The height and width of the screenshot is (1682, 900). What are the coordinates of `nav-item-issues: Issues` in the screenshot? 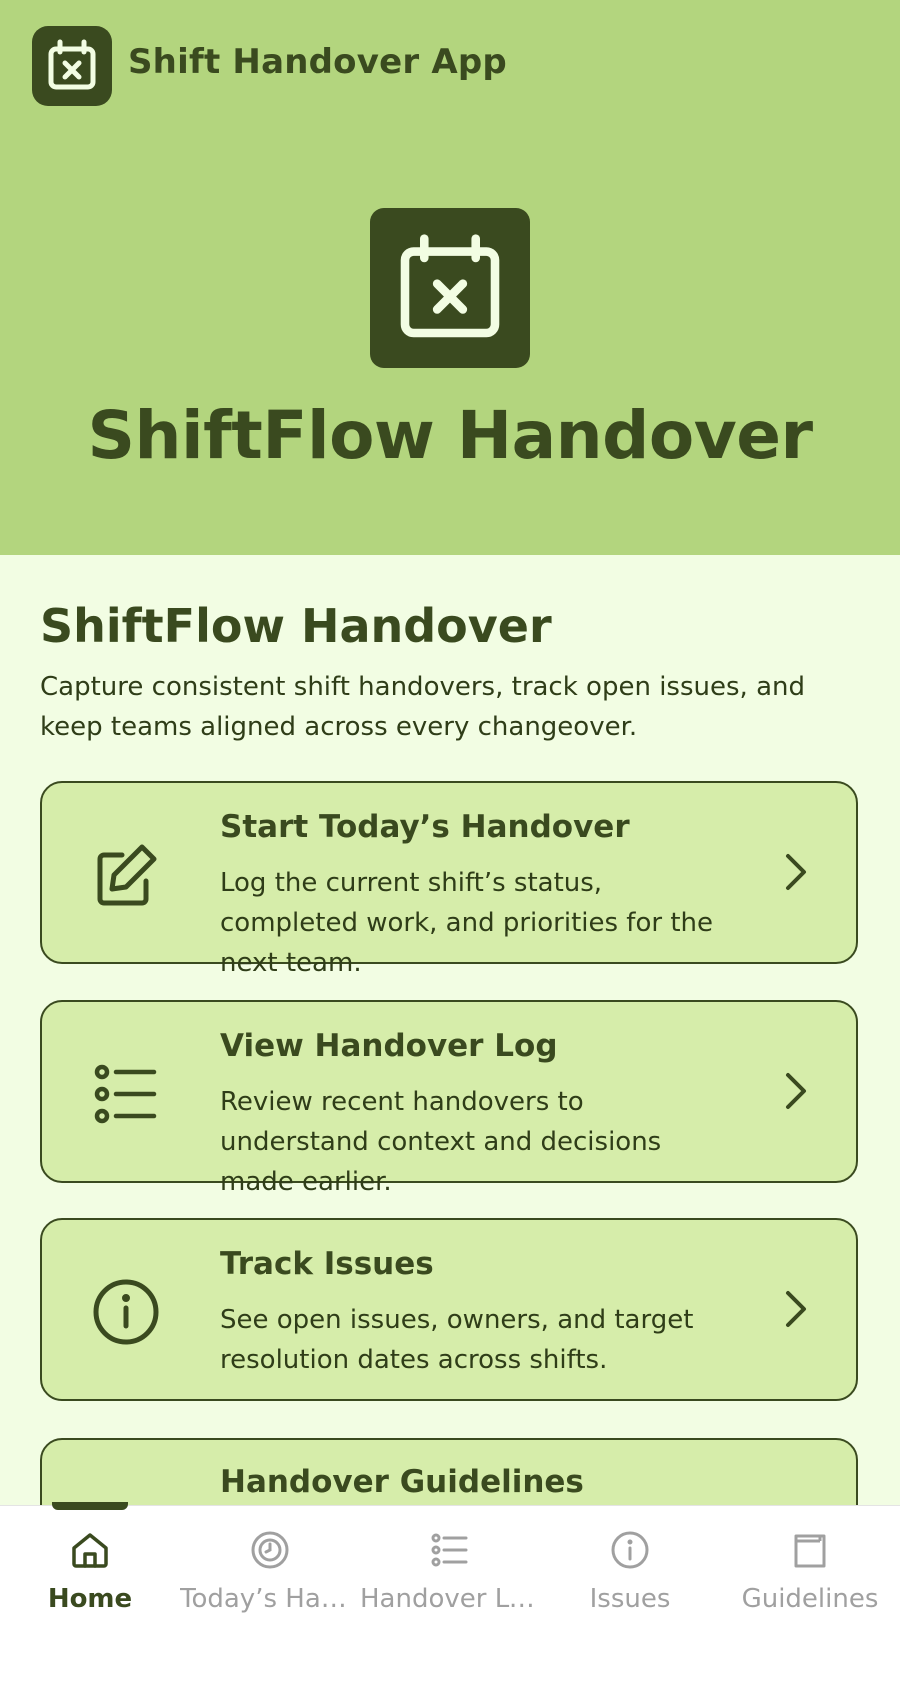 It's located at (630, 1594).